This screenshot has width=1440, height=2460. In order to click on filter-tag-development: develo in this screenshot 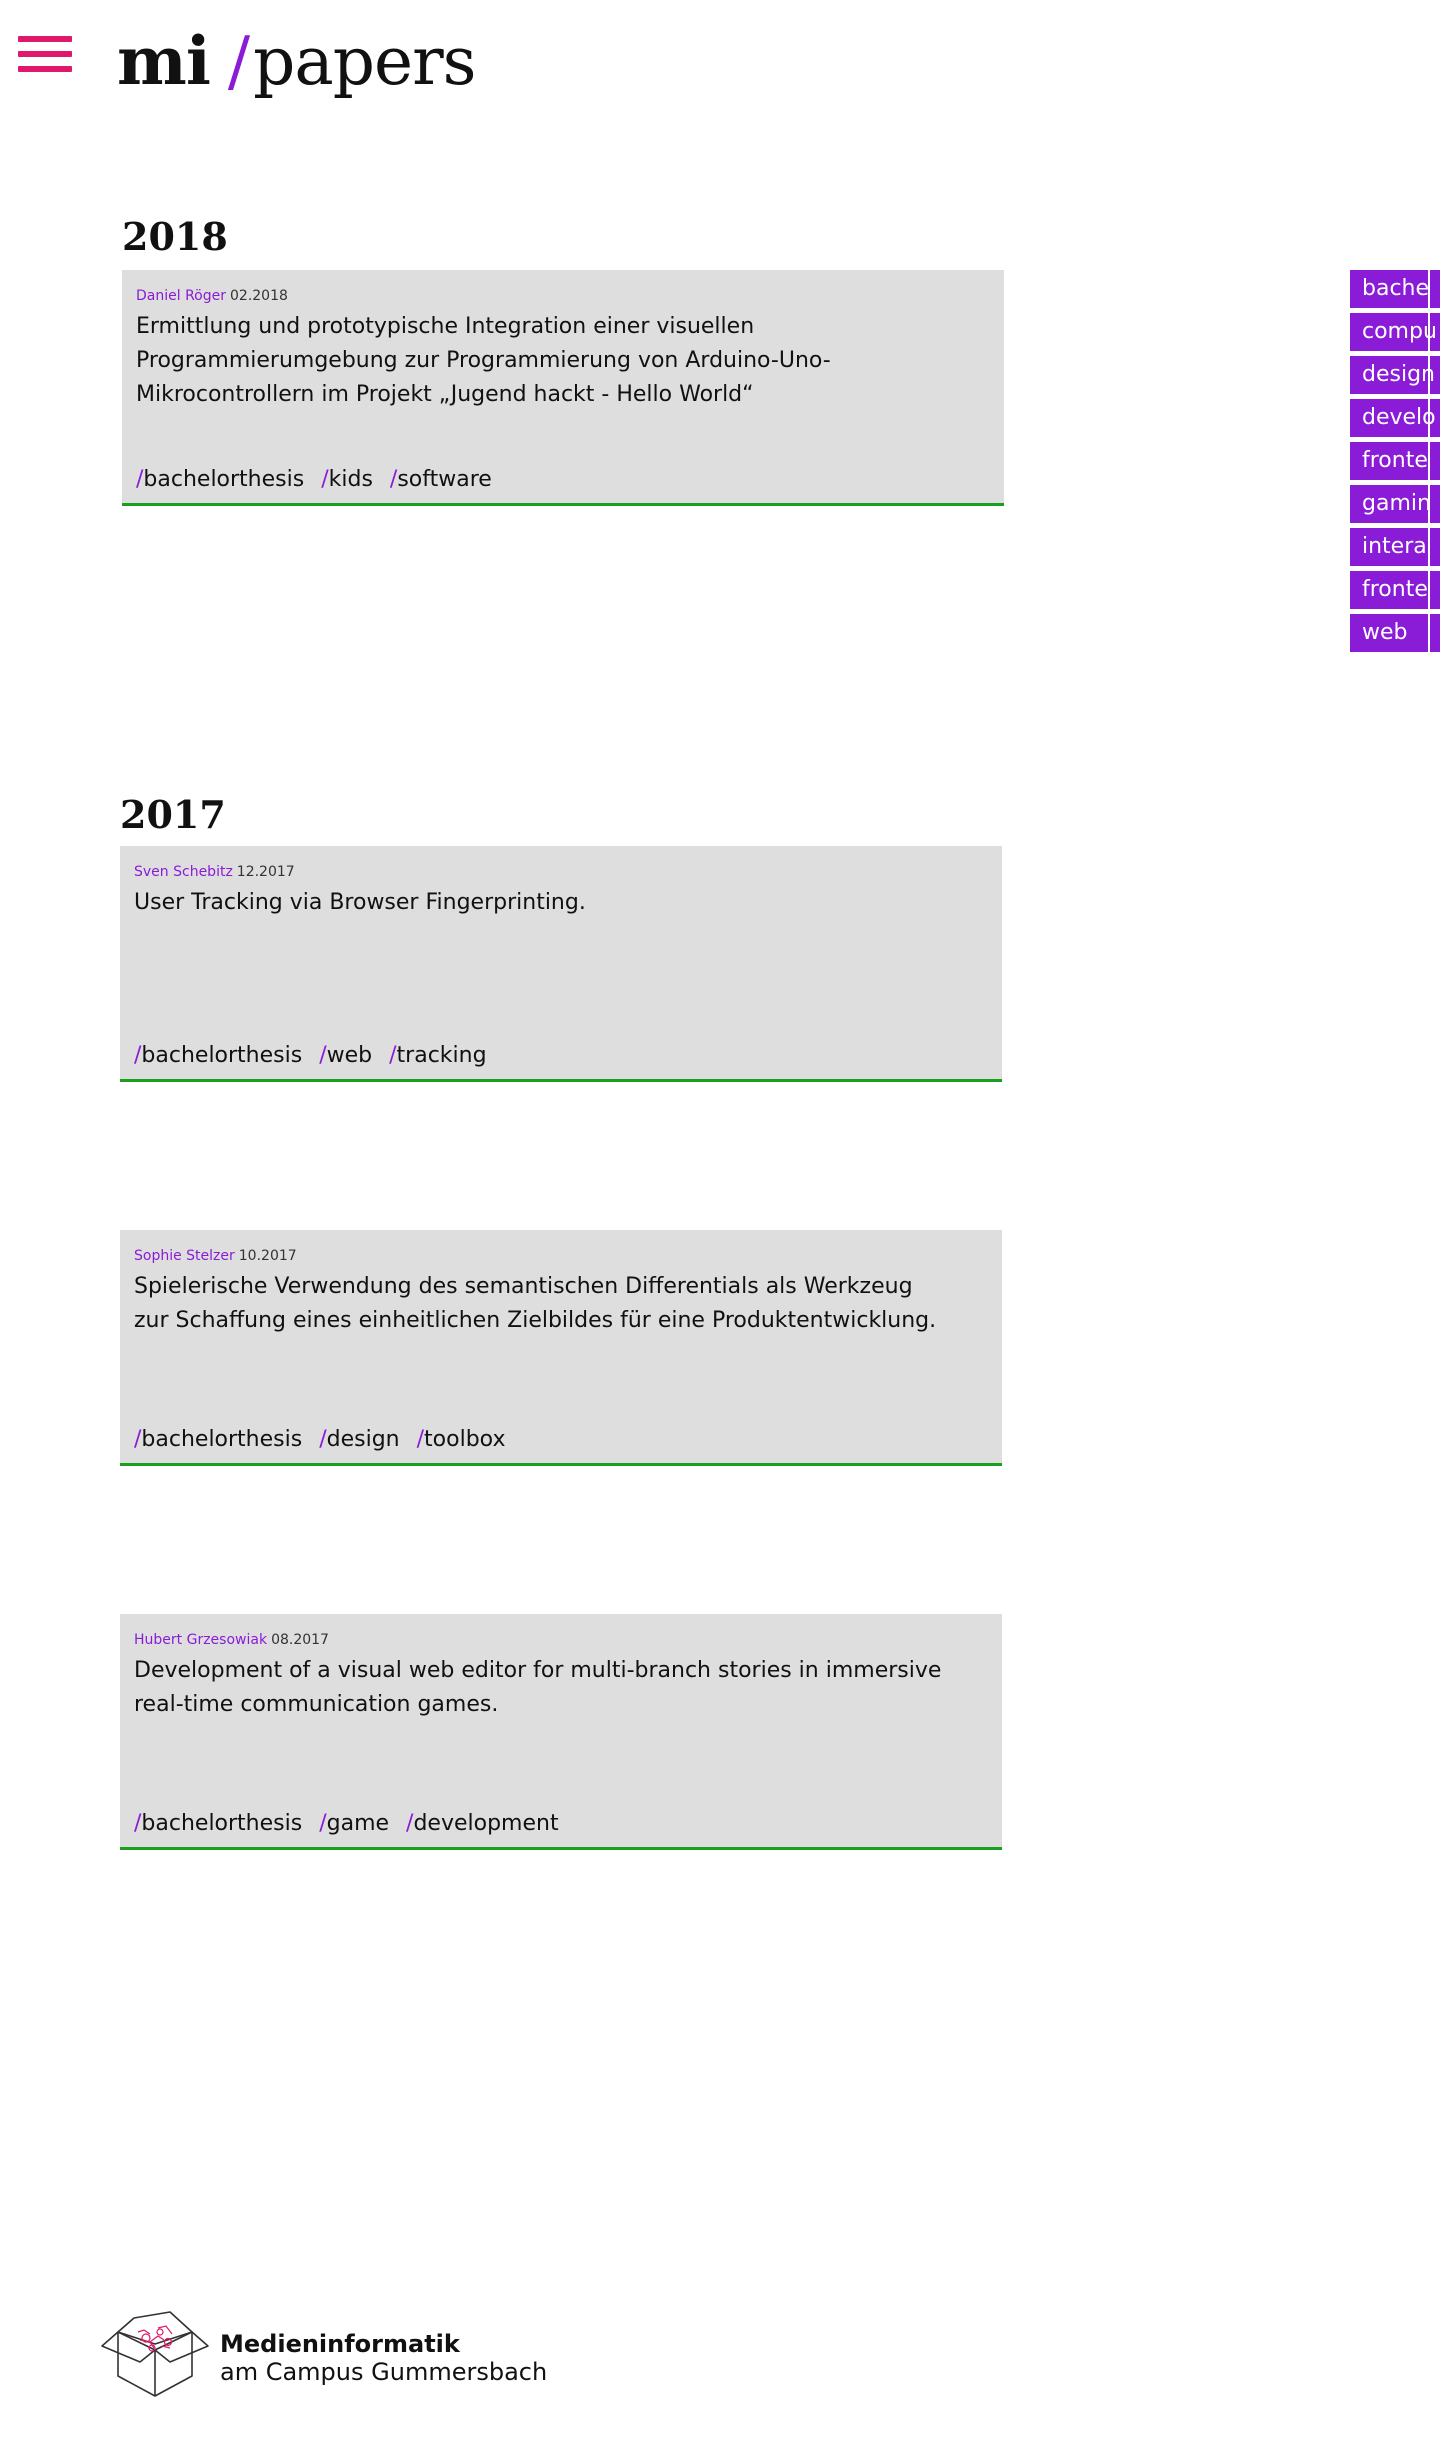, I will do `click(1395, 418)`.